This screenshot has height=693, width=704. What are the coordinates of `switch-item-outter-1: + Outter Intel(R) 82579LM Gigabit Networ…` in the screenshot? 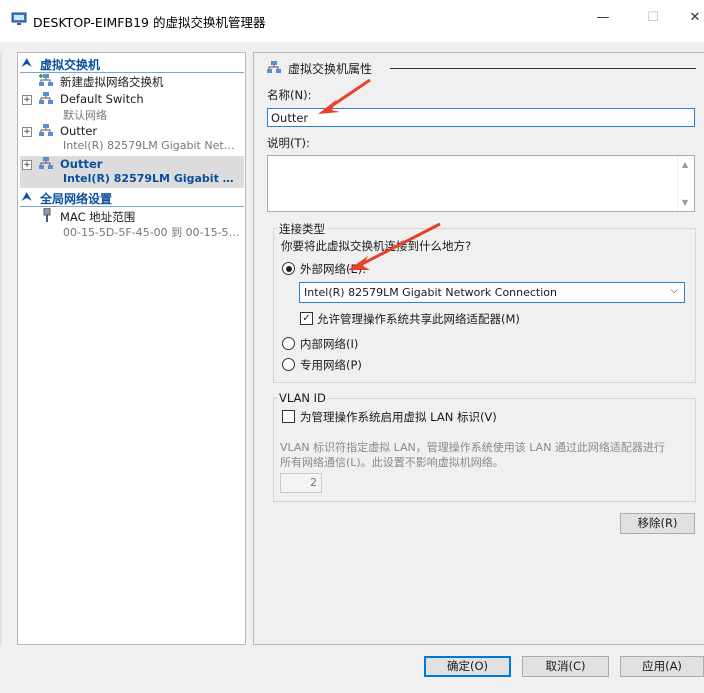 It's located at (132, 139).